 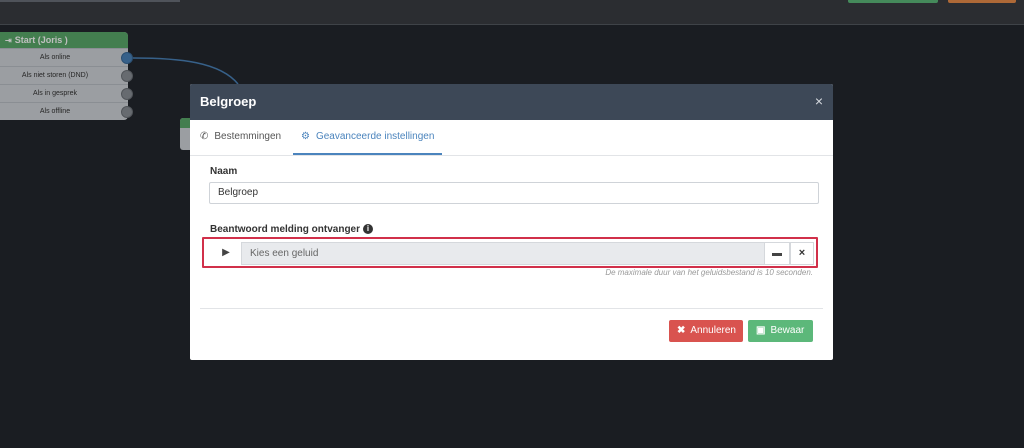 What do you see at coordinates (305, 136) in the screenshot?
I see `gear-icon: ⚙` at bounding box center [305, 136].